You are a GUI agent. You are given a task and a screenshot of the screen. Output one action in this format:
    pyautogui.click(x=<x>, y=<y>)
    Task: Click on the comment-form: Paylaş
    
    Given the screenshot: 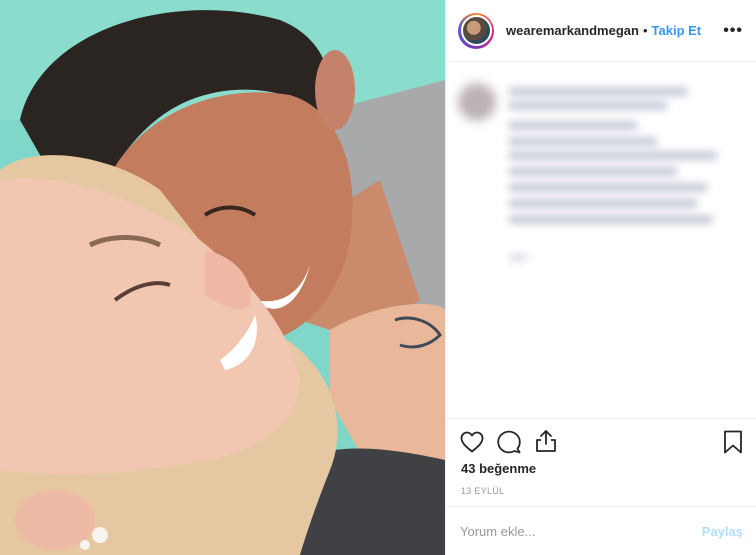 What is the action you would take?
    pyautogui.click(x=601, y=530)
    